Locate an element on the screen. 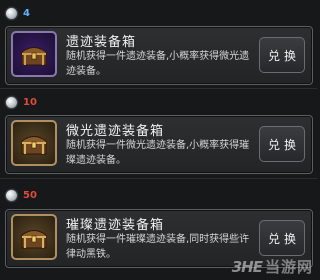 The width and height of the screenshot is (320, 280). purple-chest-icon is located at coordinates (34, 56).